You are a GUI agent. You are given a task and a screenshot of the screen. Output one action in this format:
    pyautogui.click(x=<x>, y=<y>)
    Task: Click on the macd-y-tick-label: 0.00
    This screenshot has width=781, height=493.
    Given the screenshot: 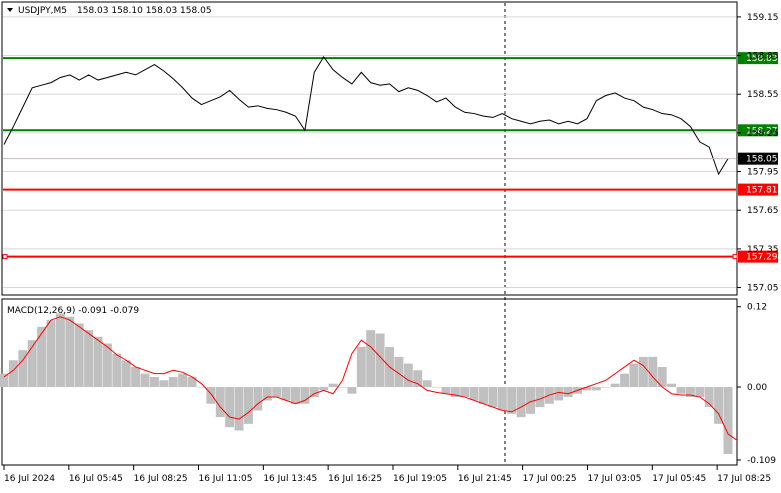 What is the action you would take?
    pyautogui.click(x=757, y=388)
    